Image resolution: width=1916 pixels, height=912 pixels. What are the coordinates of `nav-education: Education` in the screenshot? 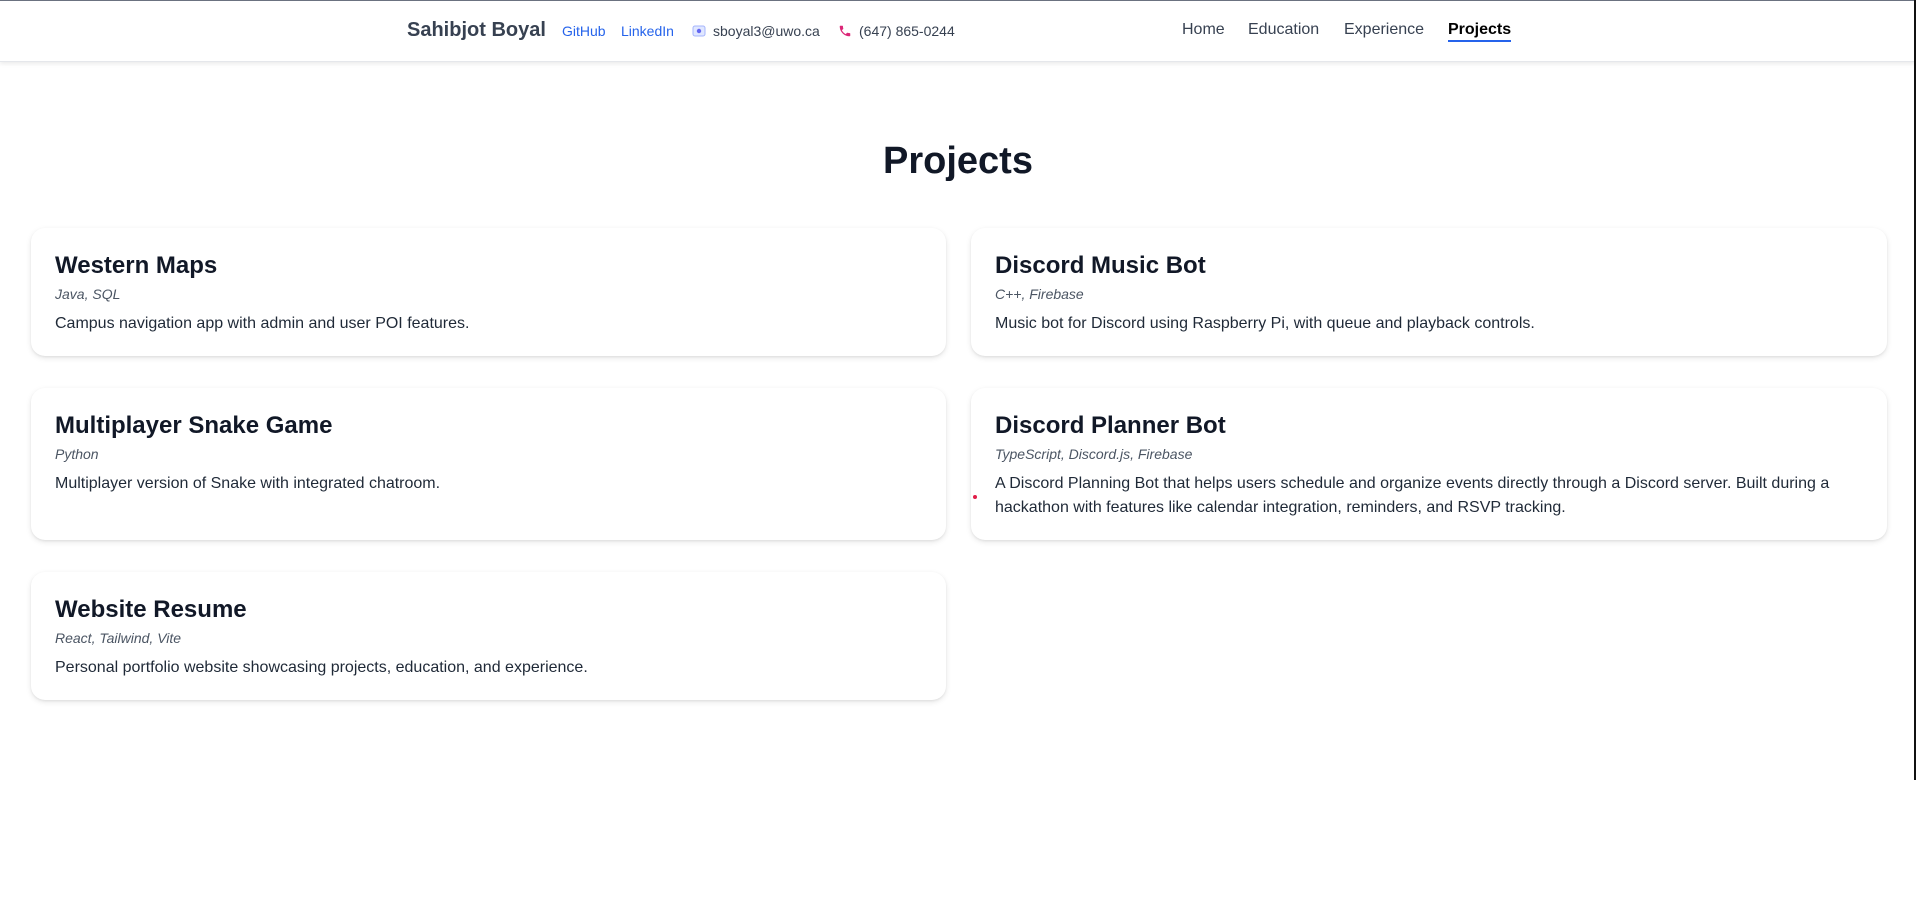 It's located at (1283, 30).